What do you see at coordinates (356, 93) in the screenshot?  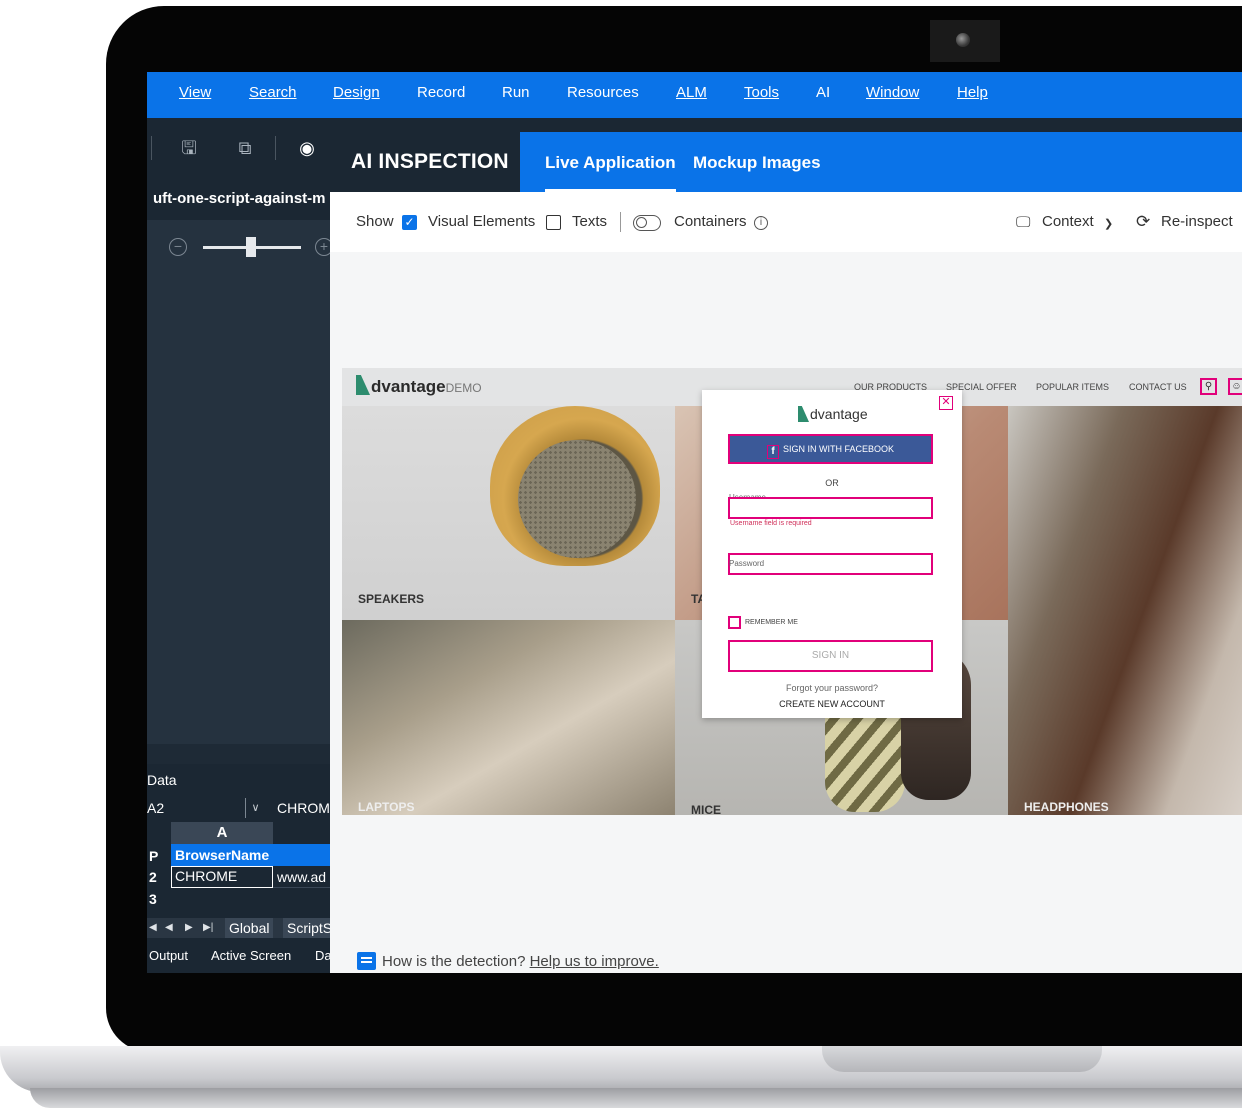 I see `menu-design: Design` at bounding box center [356, 93].